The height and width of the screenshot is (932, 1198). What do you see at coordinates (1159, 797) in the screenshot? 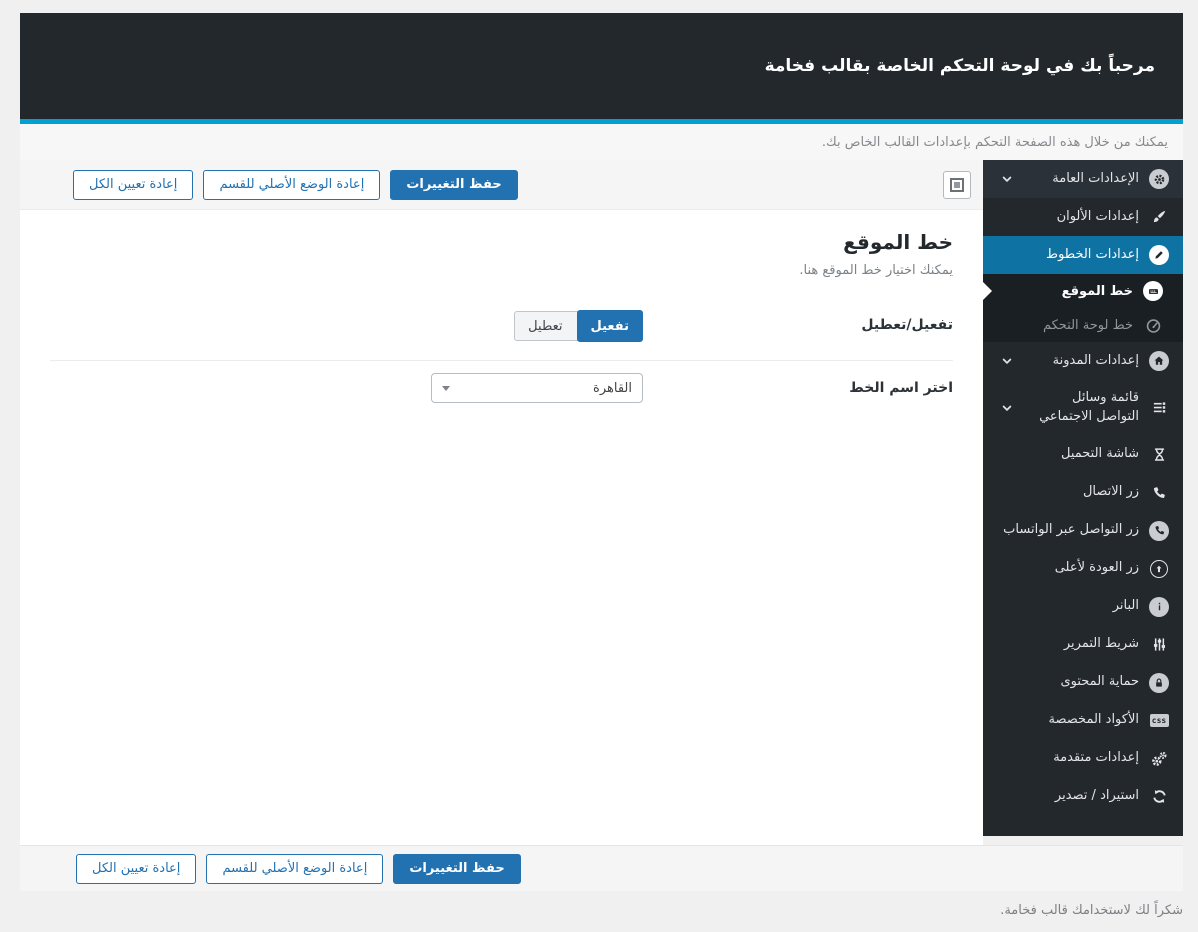
I see `sync-icon` at bounding box center [1159, 797].